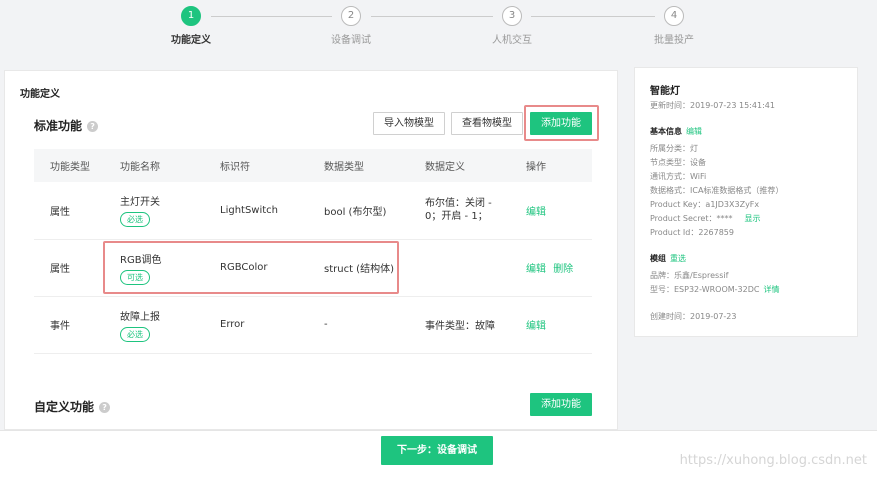 The width and height of the screenshot is (877, 479). Describe the element at coordinates (551, 165) in the screenshot. I see `column-header: 操作` at that location.